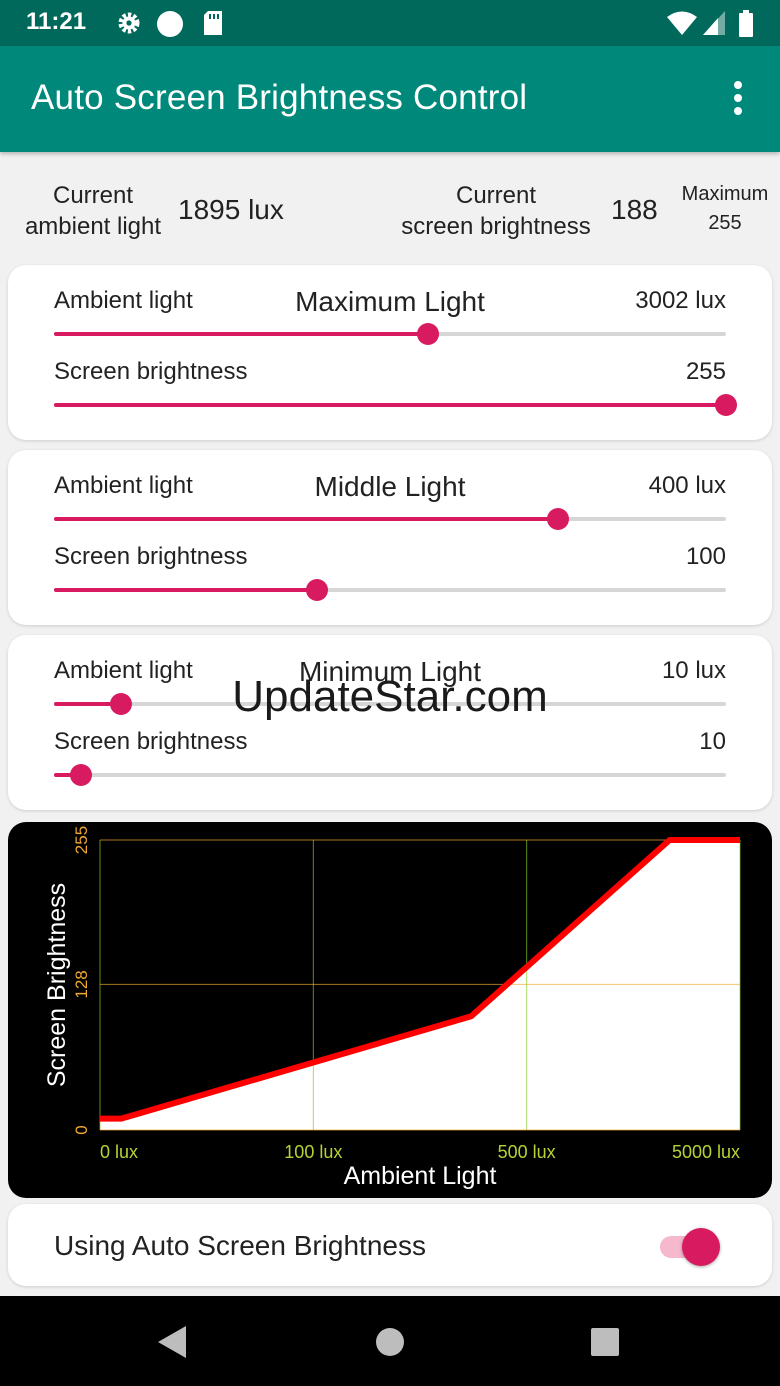 The width and height of the screenshot is (780, 1386). What do you see at coordinates (714, 23) in the screenshot?
I see `signal-icon` at bounding box center [714, 23].